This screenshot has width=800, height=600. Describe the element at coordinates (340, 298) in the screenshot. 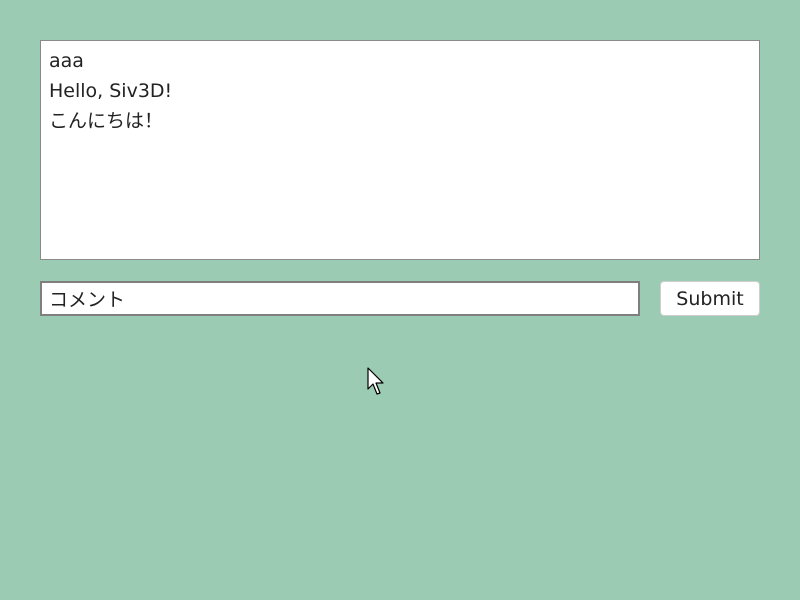

I see `comment-input` at that location.